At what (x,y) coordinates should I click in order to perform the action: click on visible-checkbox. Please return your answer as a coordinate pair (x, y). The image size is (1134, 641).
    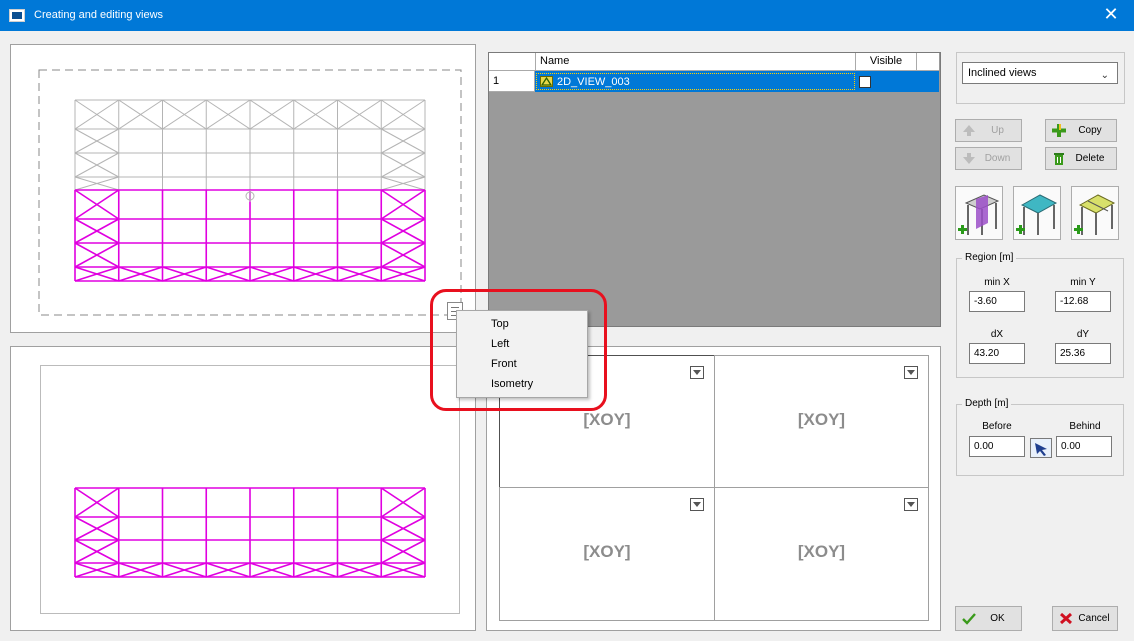
    Looking at the image, I should click on (865, 82).